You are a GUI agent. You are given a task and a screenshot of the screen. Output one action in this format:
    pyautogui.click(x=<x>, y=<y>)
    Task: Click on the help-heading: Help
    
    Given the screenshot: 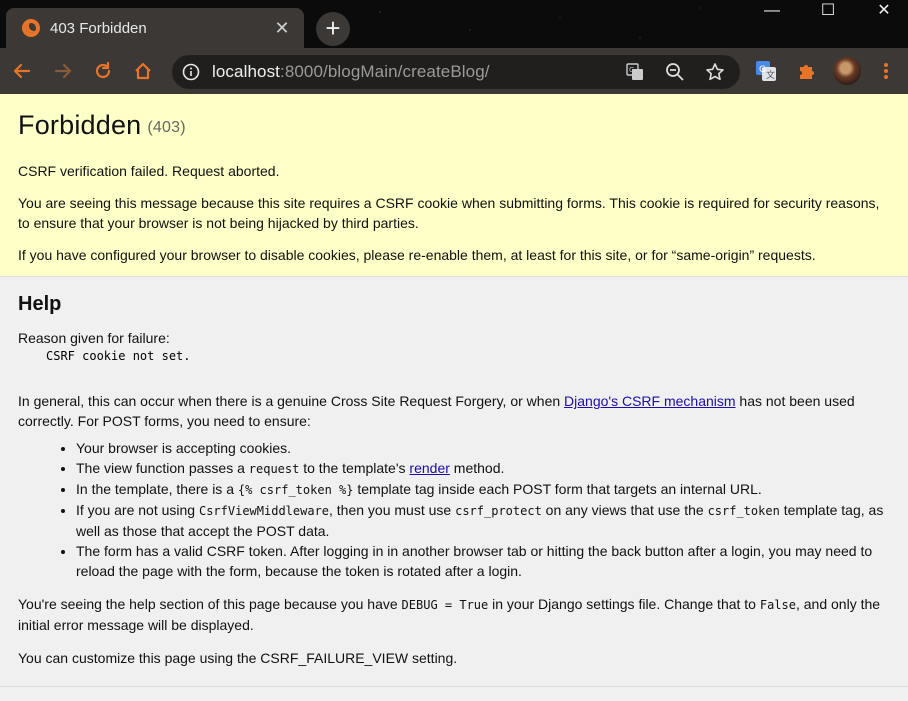 What is the action you would take?
    pyautogui.click(x=40, y=304)
    